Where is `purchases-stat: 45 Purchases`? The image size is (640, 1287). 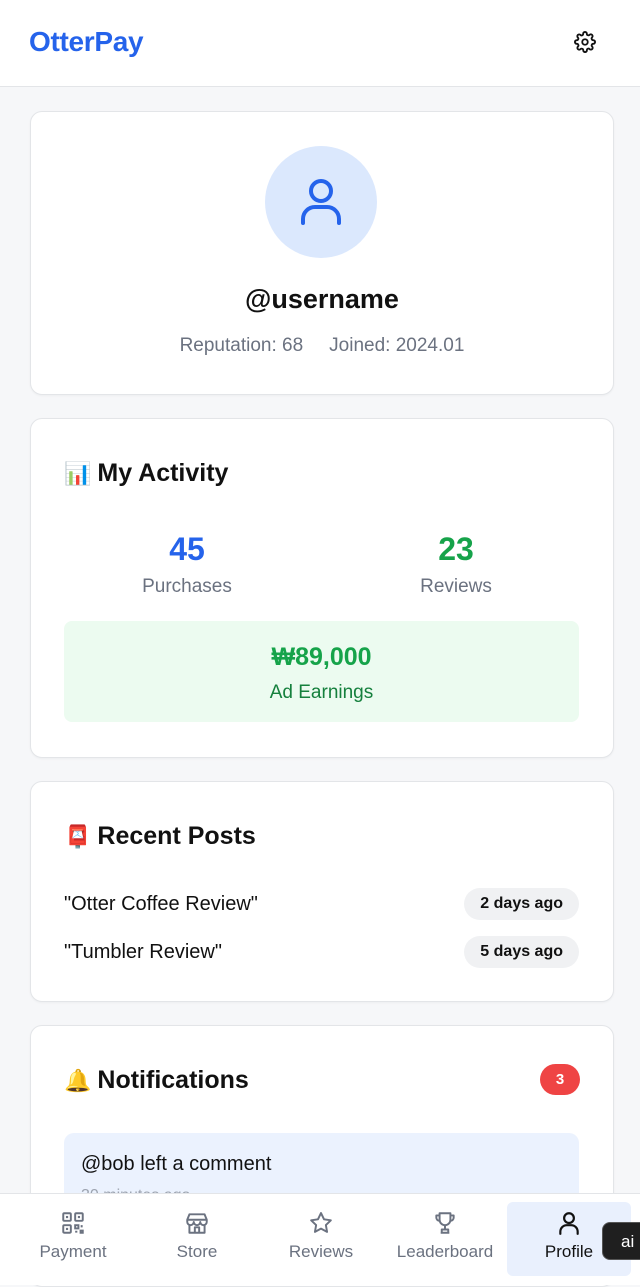 purchases-stat: 45 Purchases is located at coordinates (187, 564).